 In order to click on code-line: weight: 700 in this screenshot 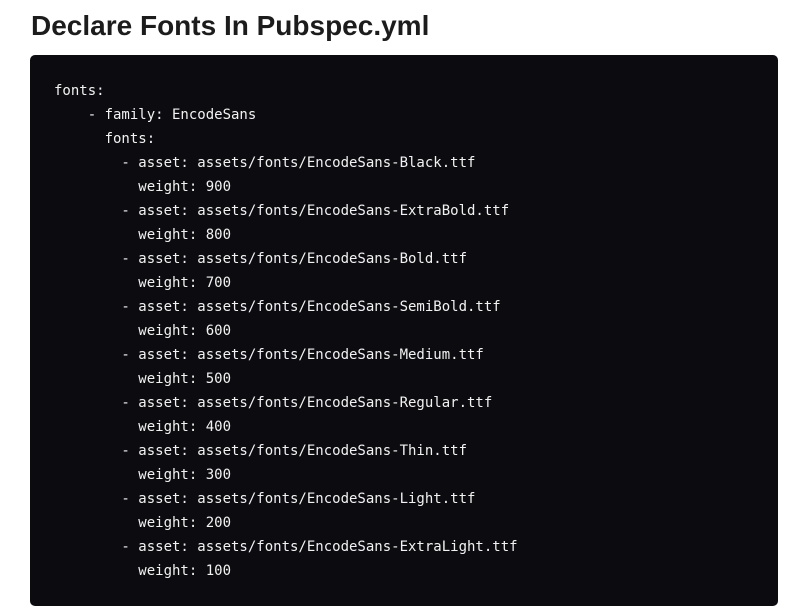, I will do `click(143, 283)`.